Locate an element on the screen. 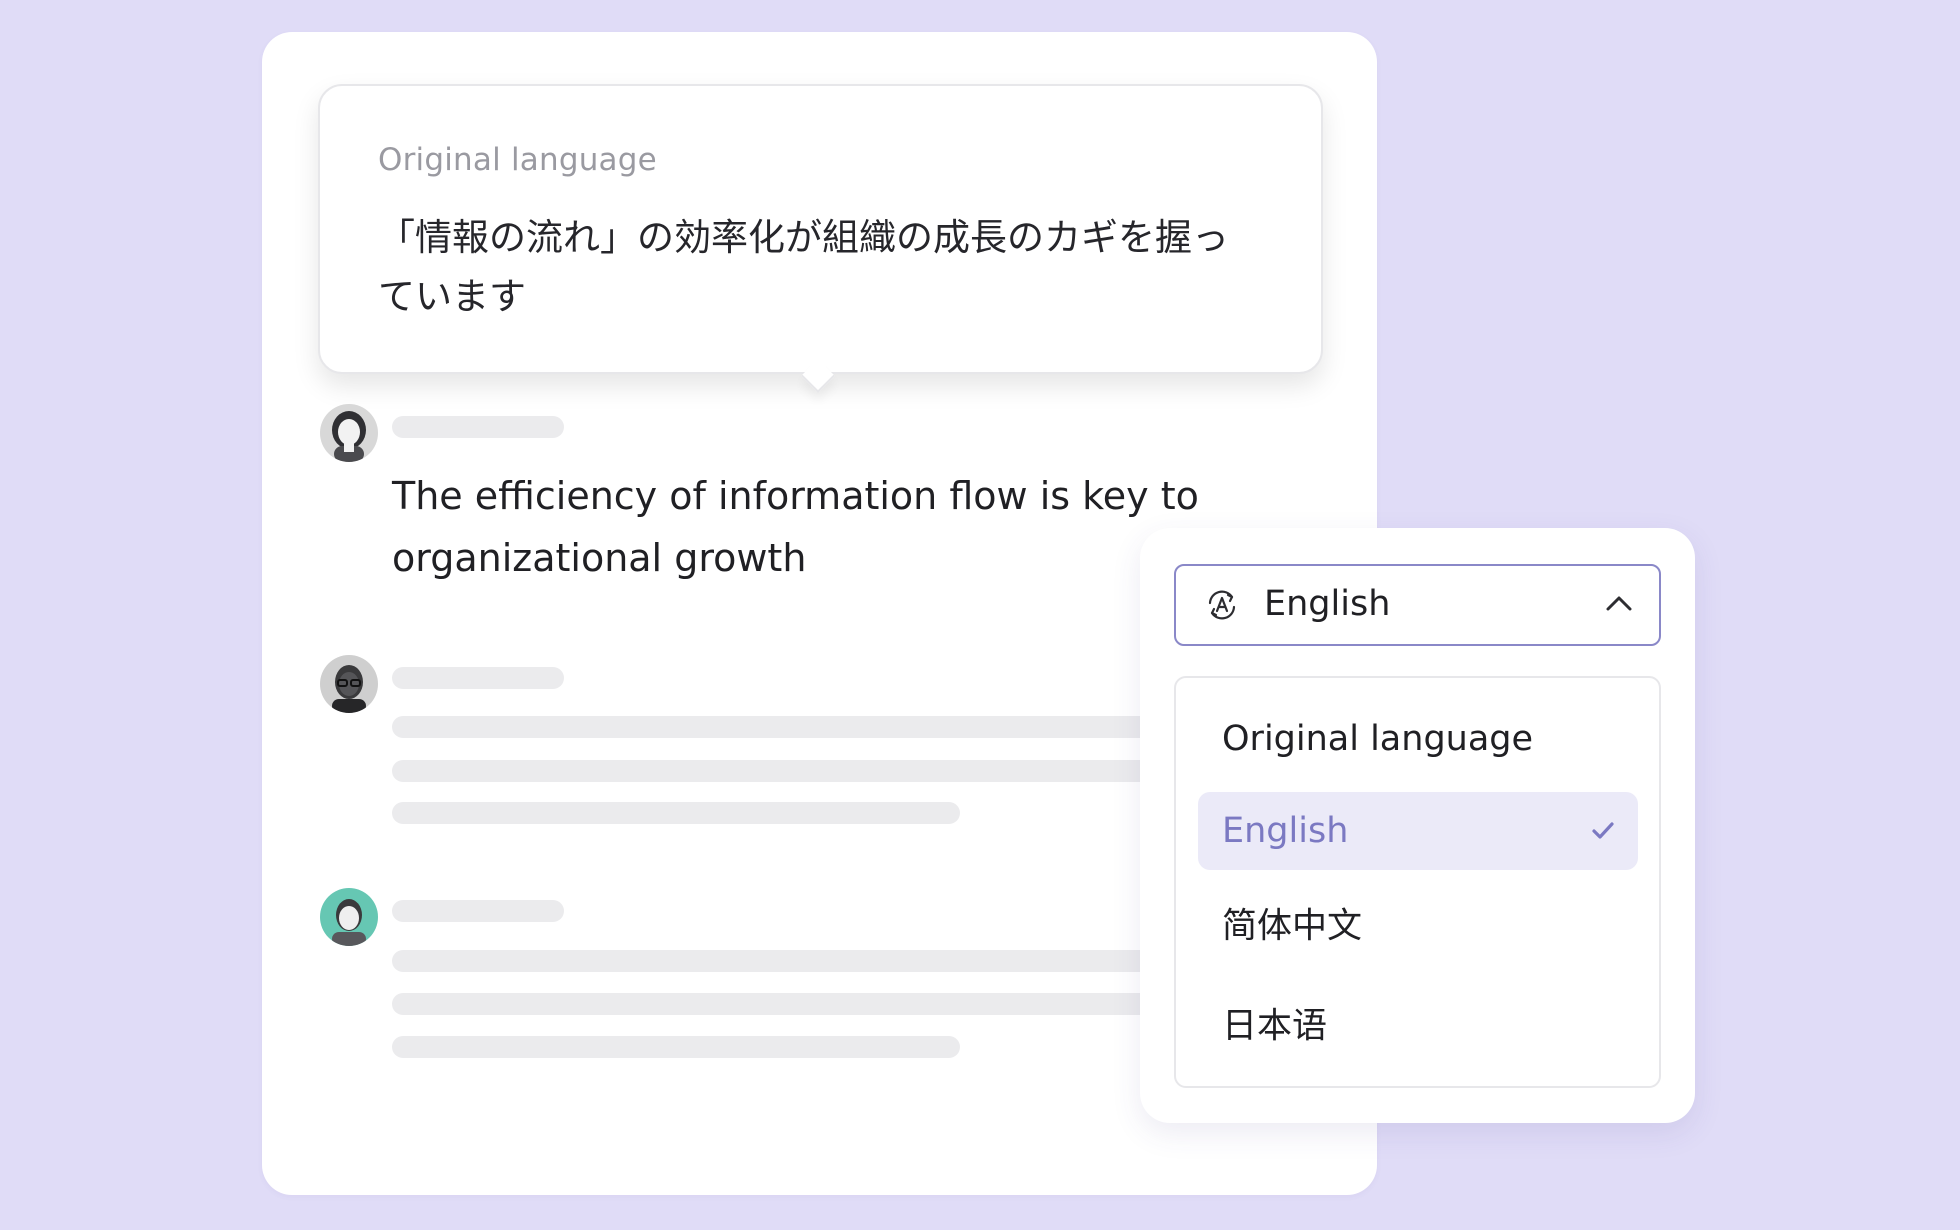 The height and width of the screenshot is (1230, 1960). language-option-chinese: 简体中文 is located at coordinates (1418, 923).